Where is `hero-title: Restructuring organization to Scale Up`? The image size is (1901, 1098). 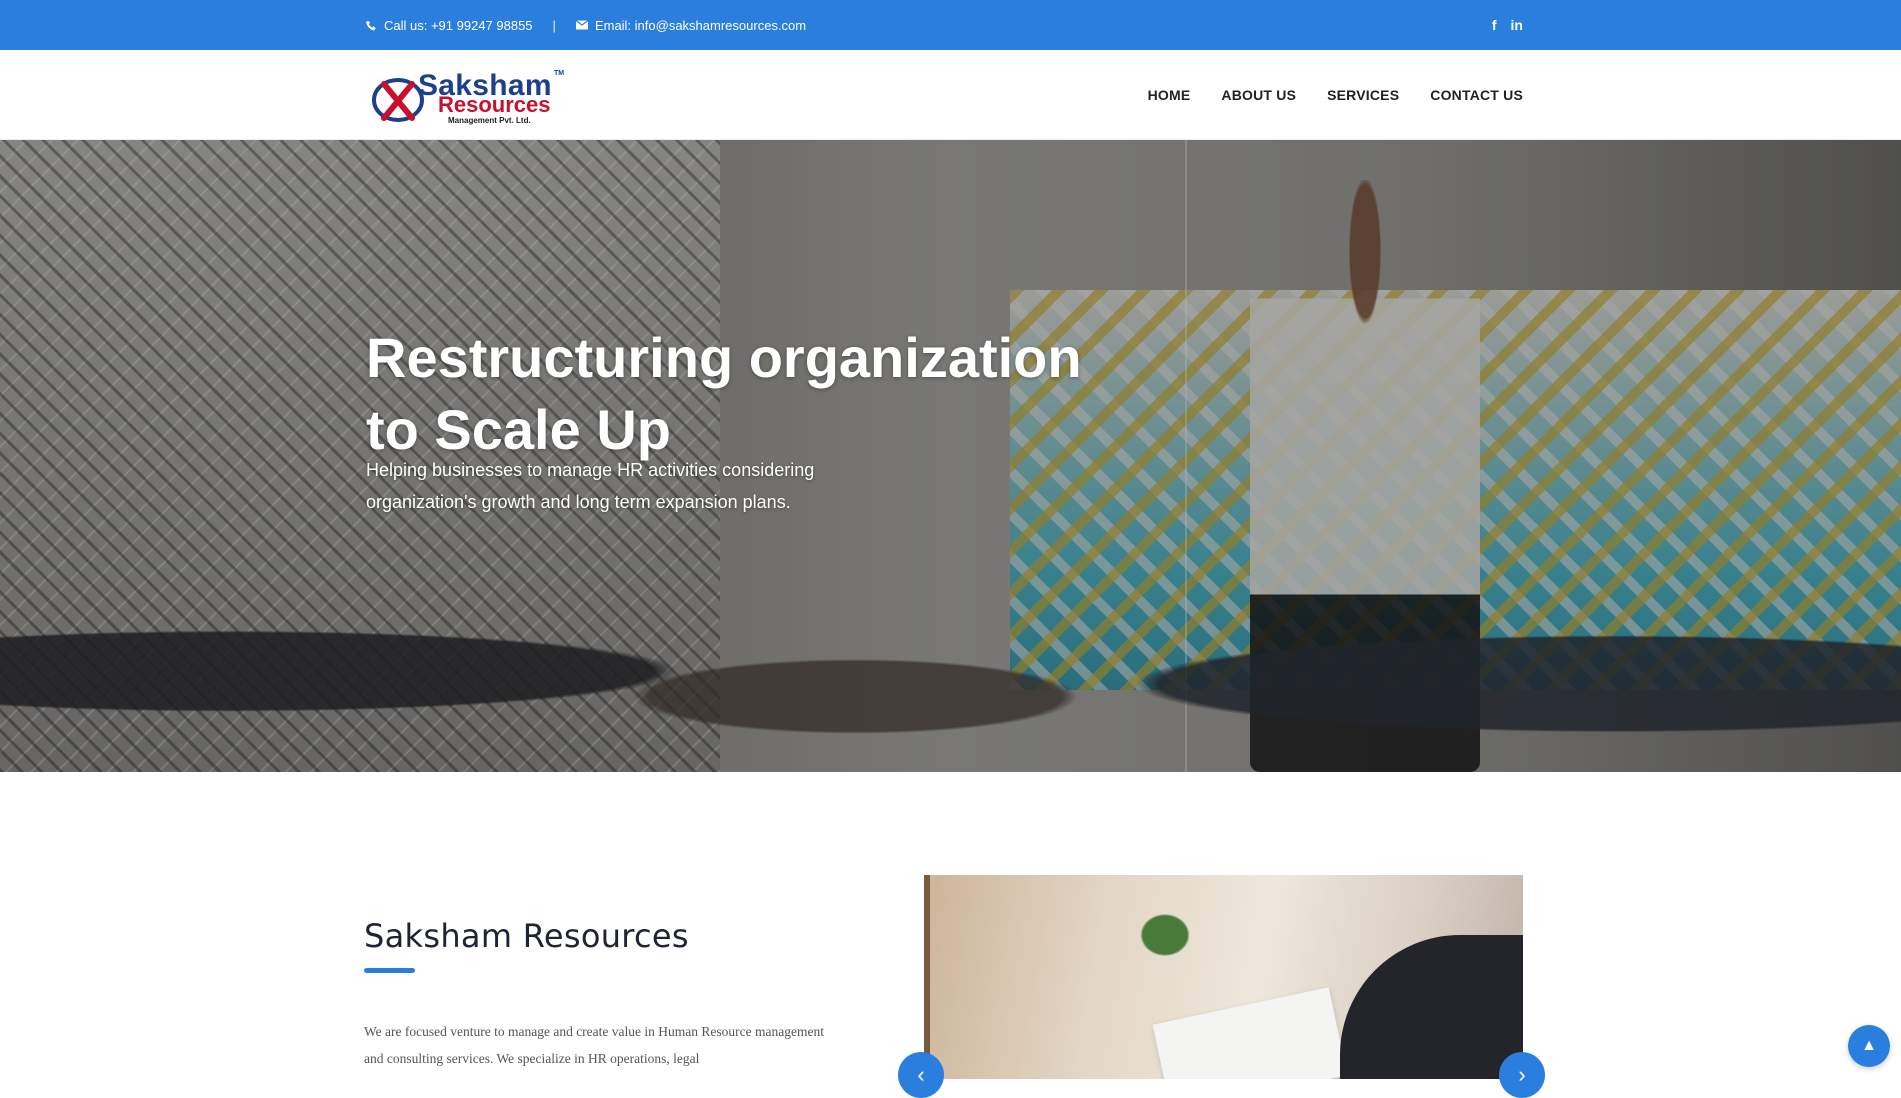
hero-title: Restructuring organization to Scale Up is located at coordinates (724, 393).